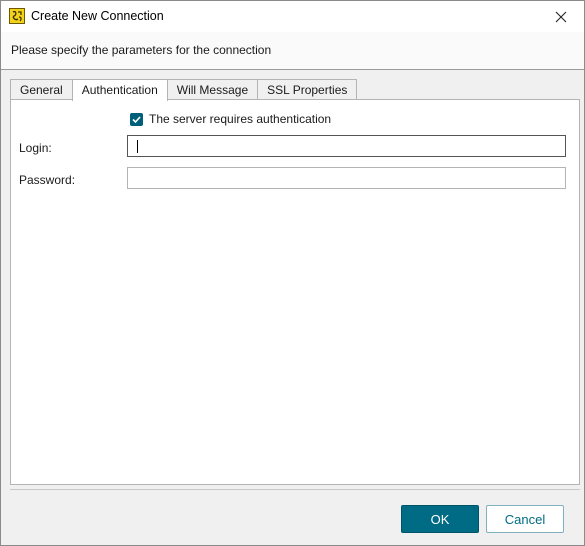  Describe the element at coordinates (35, 148) in the screenshot. I see `login-label: Login:` at that location.